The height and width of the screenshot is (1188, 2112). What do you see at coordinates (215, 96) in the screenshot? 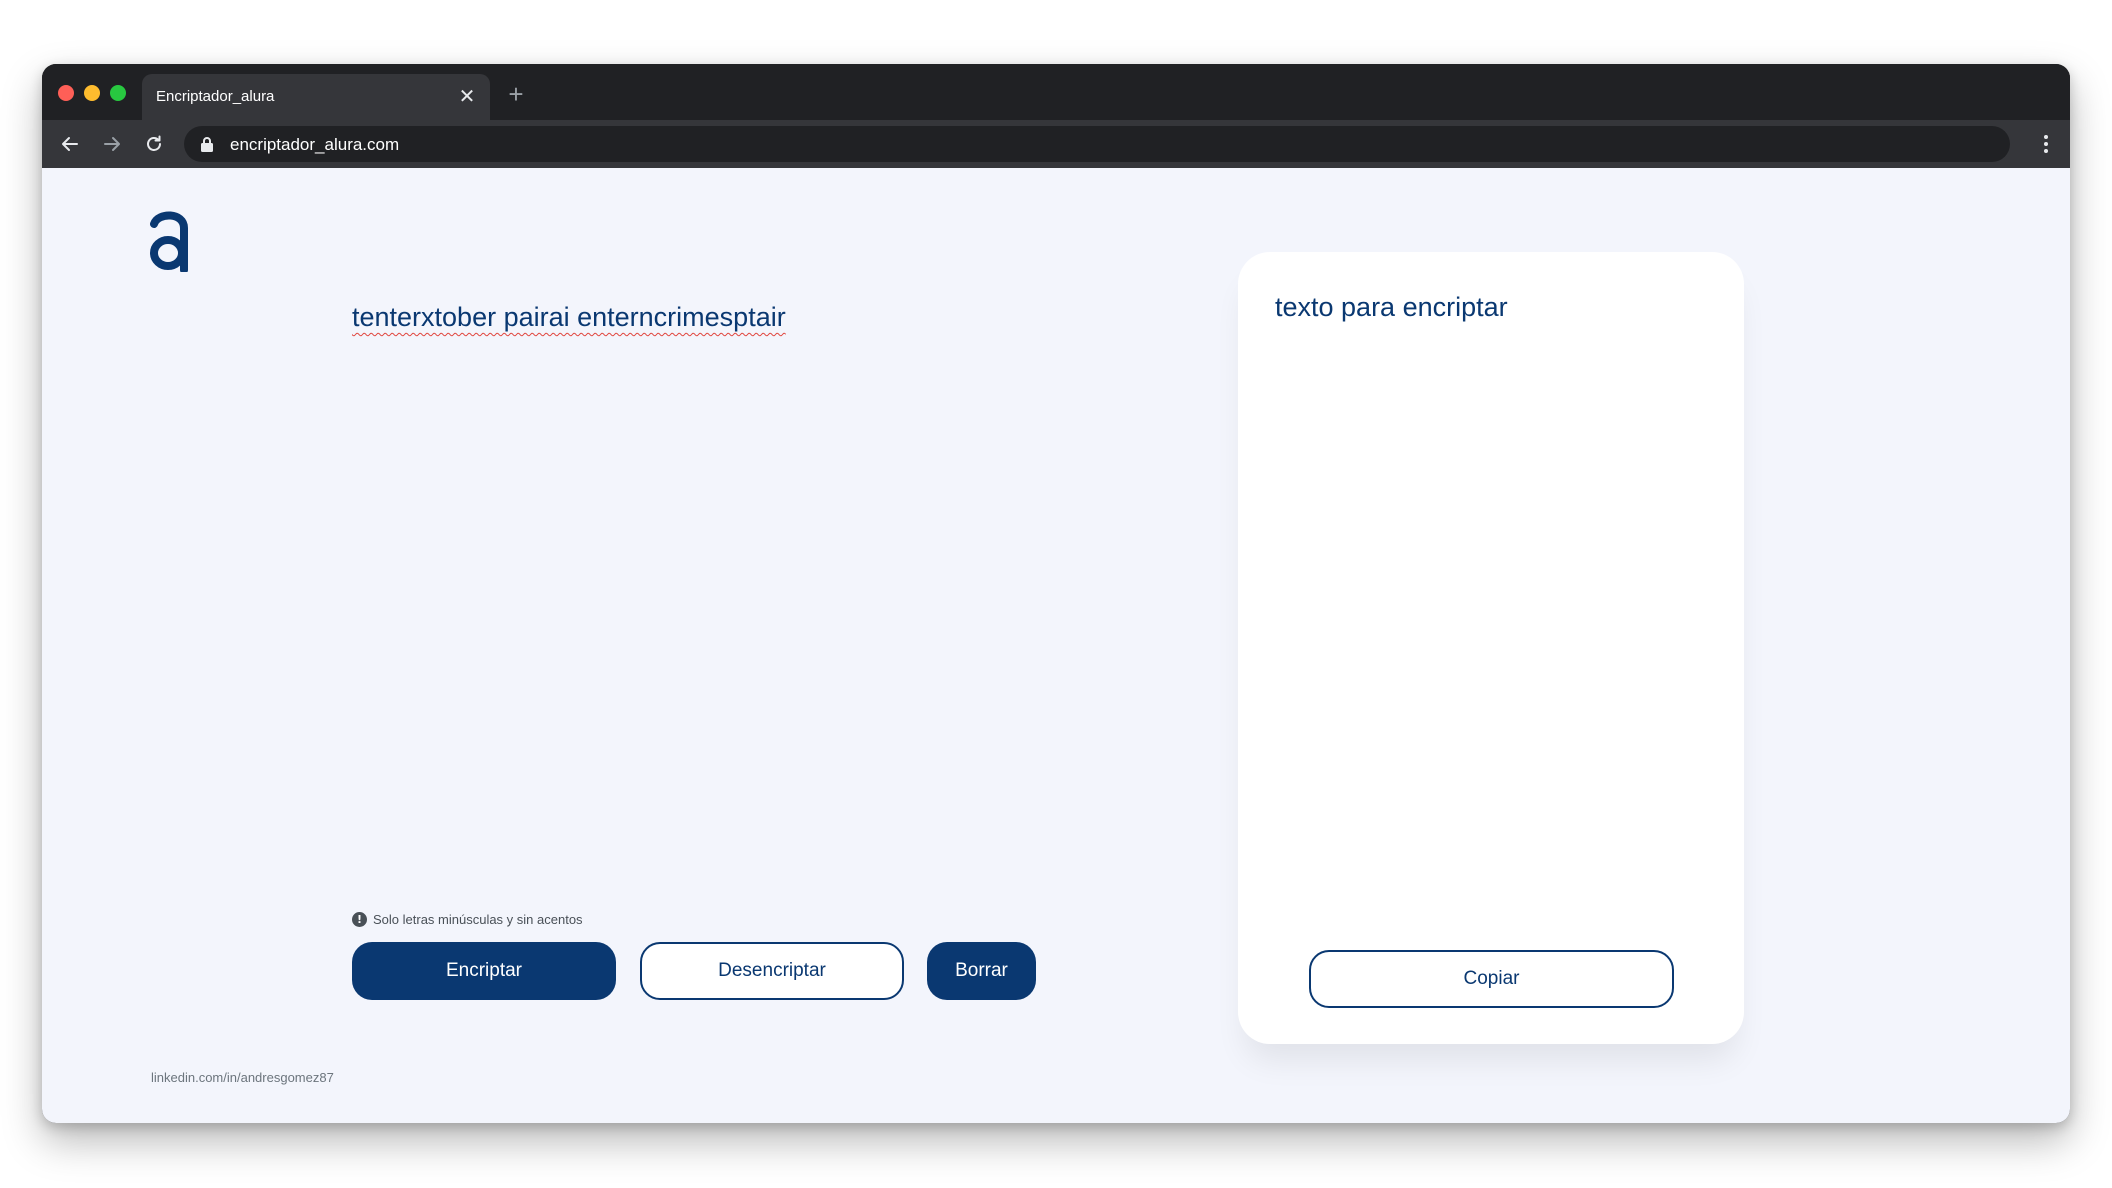
I see `tab-title: Encriptador_alura` at bounding box center [215, 96].